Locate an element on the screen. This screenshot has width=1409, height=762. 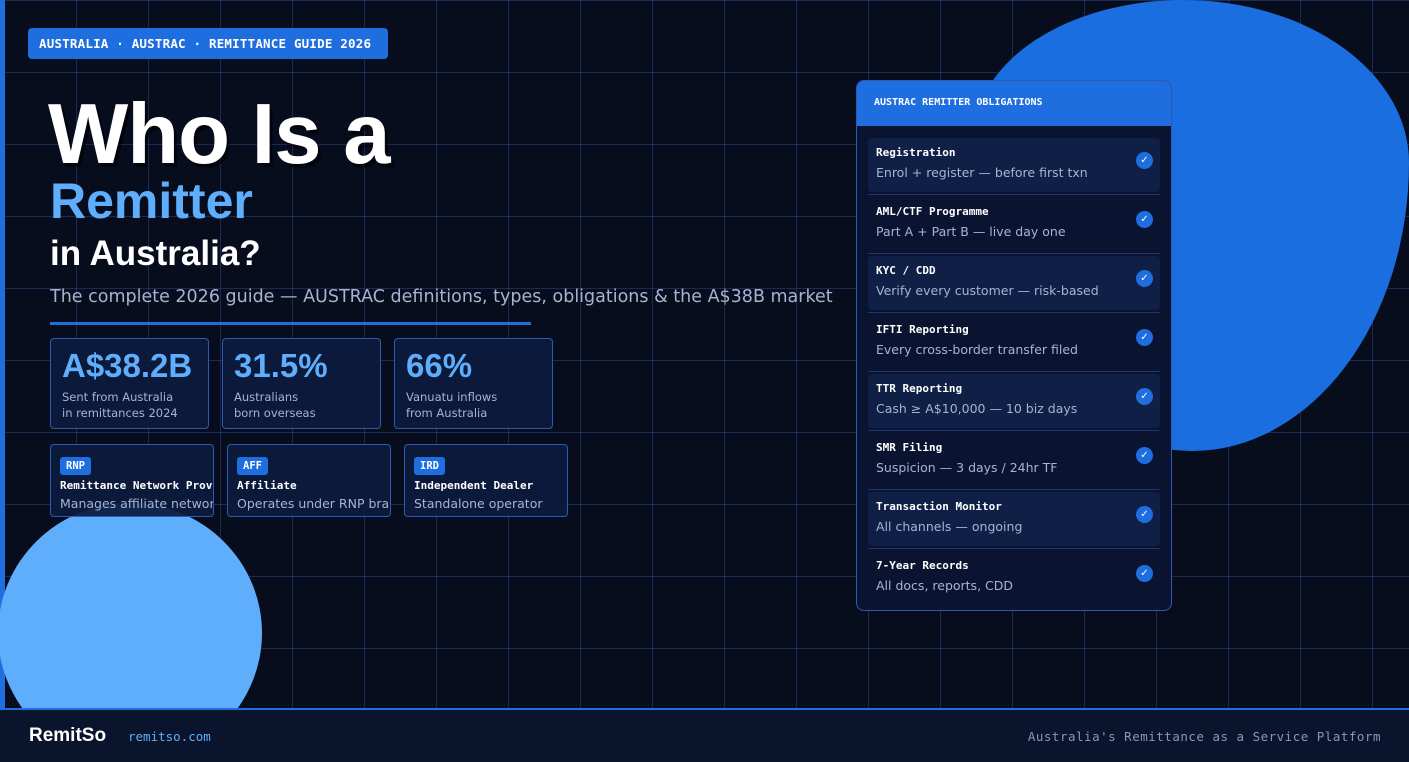
type-name: Remittance Network Provider is located at coordinates (136, 485).